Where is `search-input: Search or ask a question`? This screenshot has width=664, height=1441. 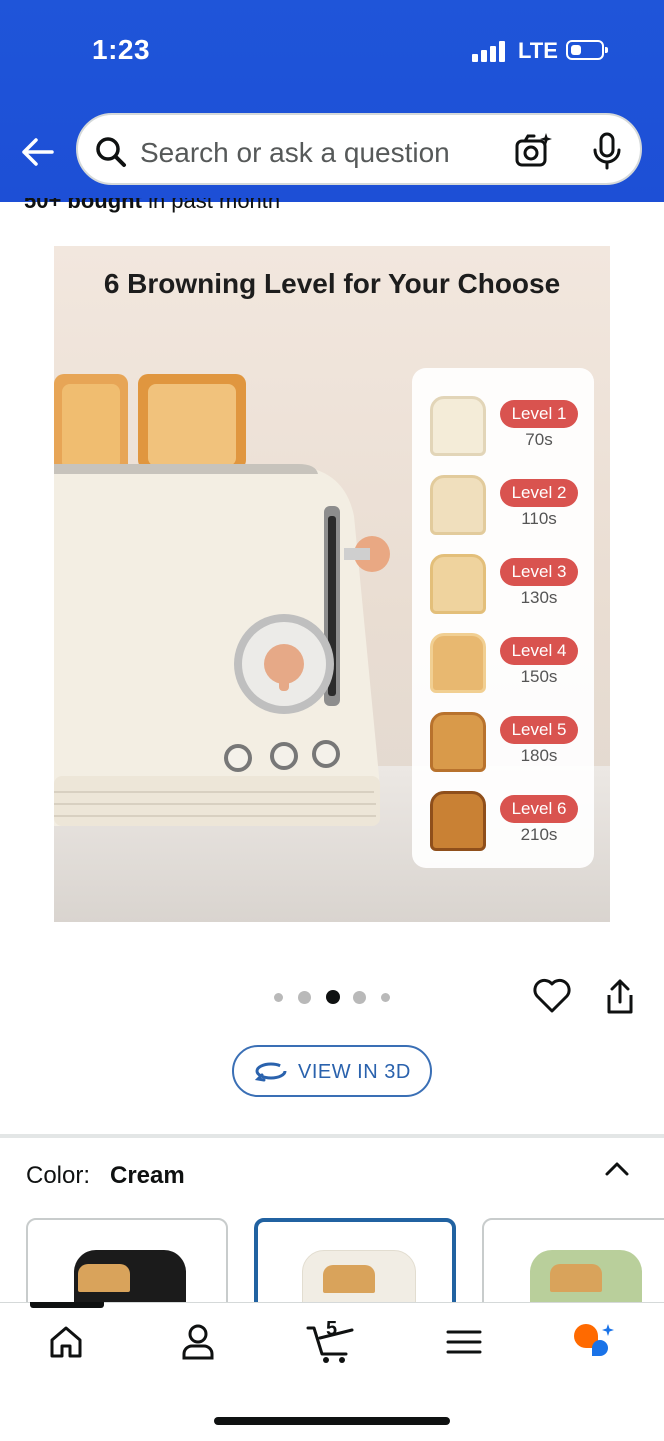 search-input: Search or ask a question is located at coordinates (295, 153).